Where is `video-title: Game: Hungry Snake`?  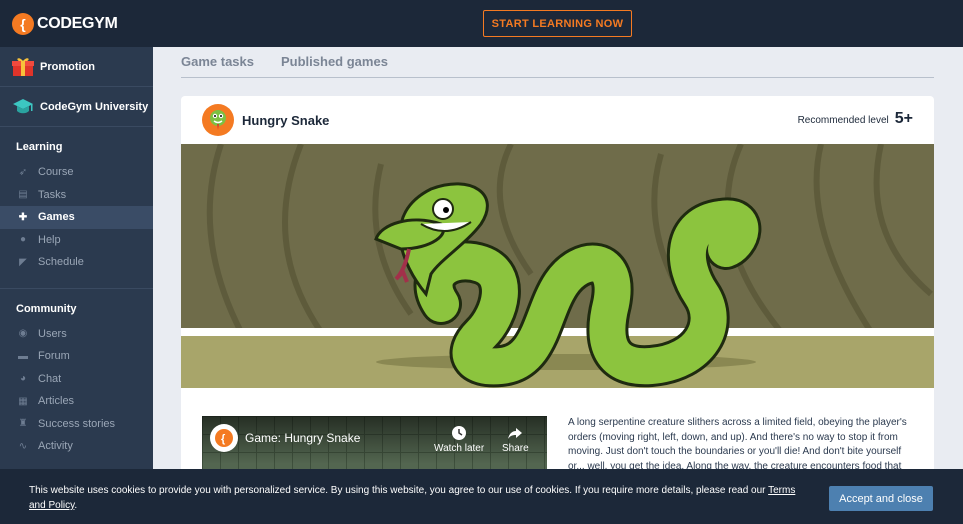 video-title: Game: Hungry Snake is located at coordinates (302, 438).